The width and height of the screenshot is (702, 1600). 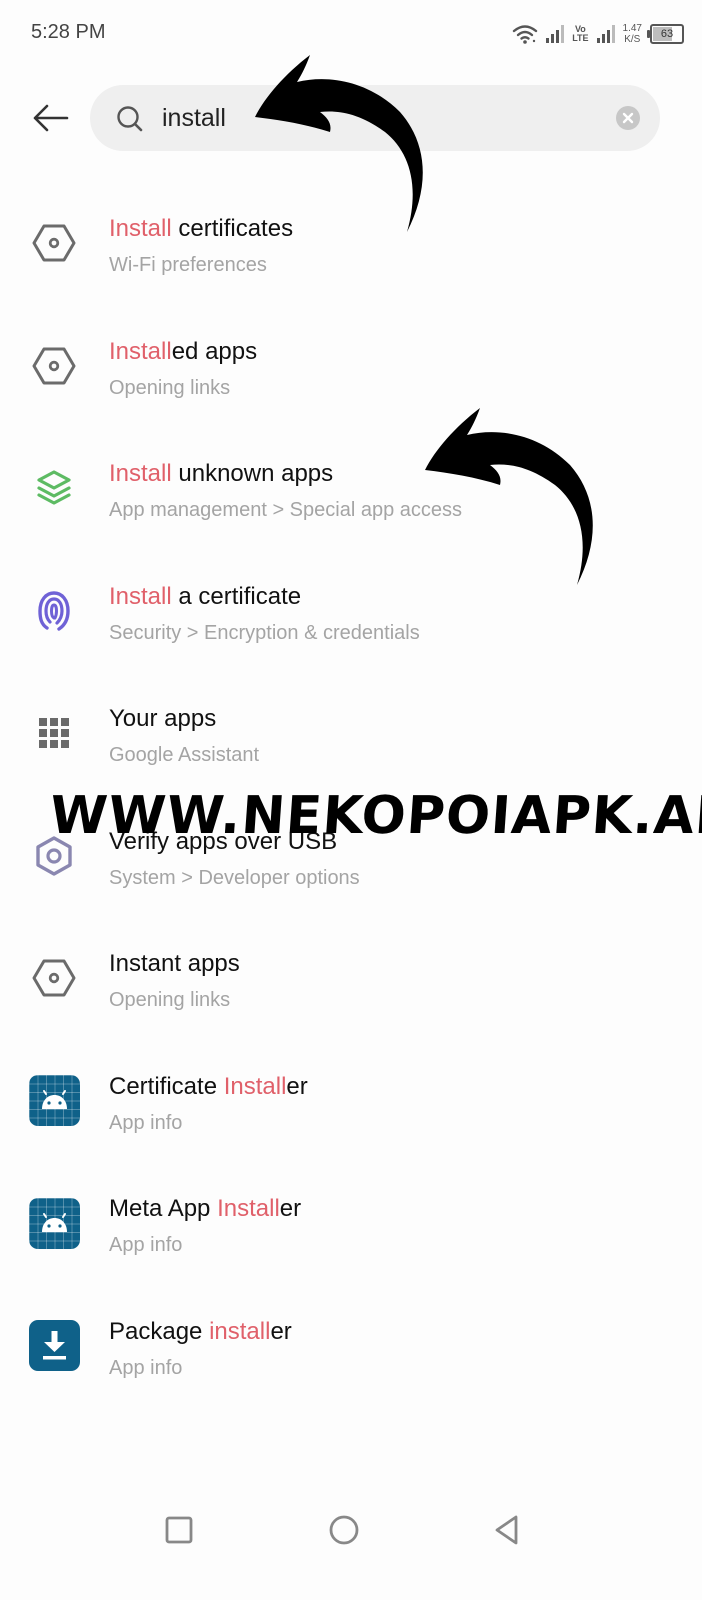 I want to click on status-time: 5:28 PM, so click(x=68, y=32).